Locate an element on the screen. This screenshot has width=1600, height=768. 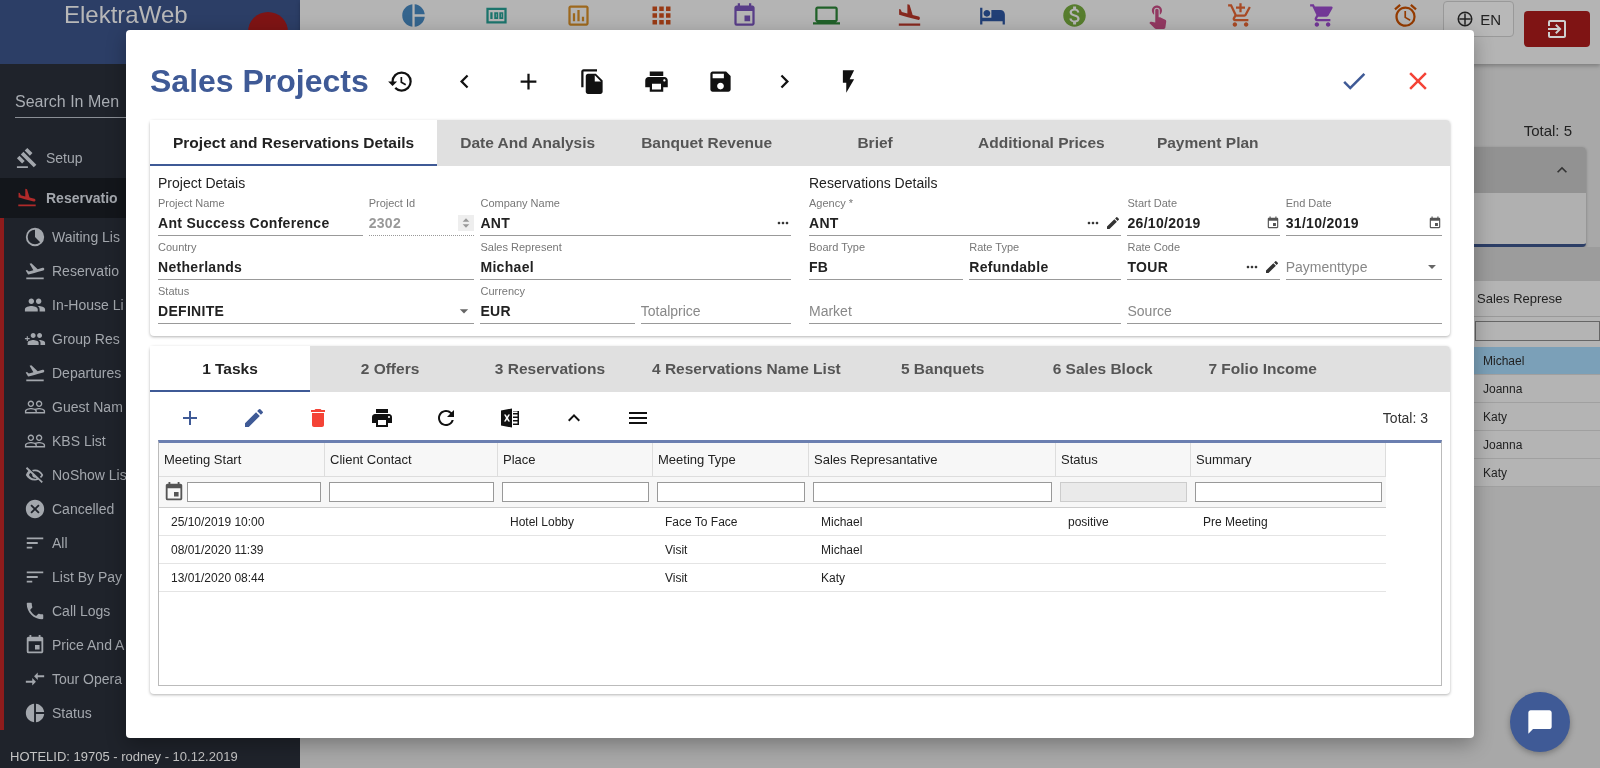
field-label: End Date is located at coordinates (1309, 203).